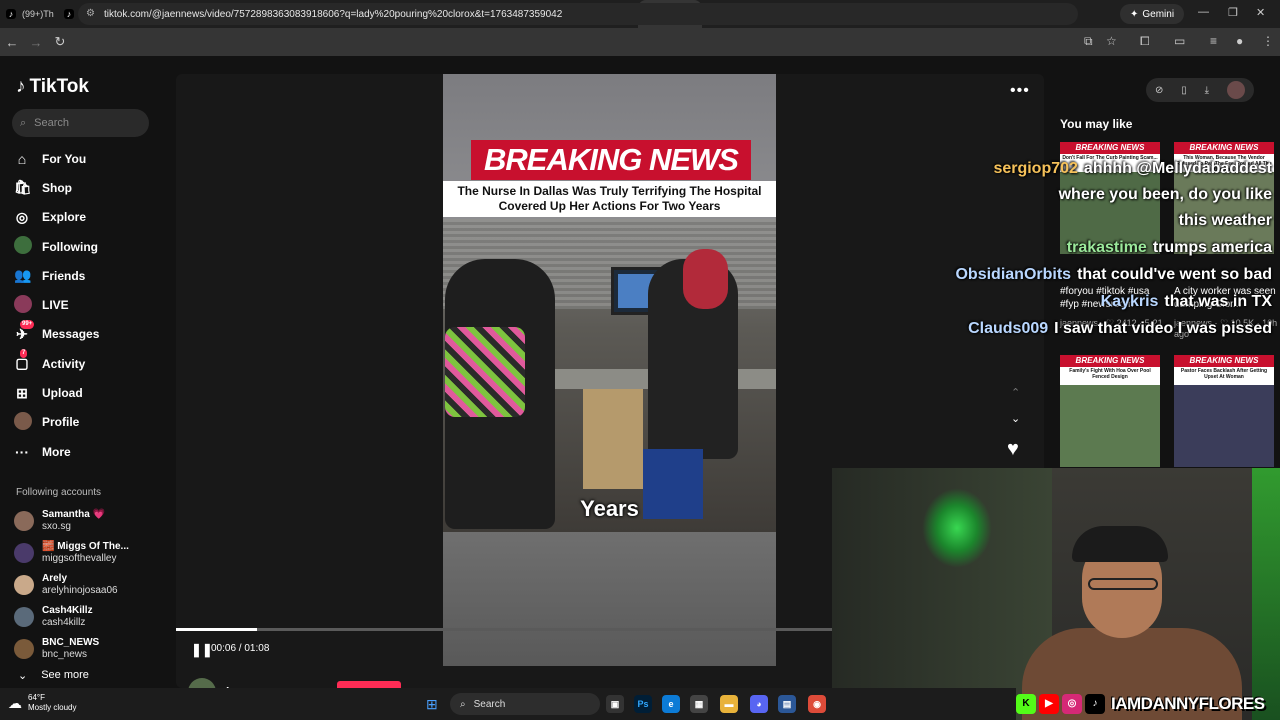 This screenshot has height=720, width=1280. Describe the element at coordinates (57, 187) in the screenshot. I see `sidebar-item-label: Shop` at that location.